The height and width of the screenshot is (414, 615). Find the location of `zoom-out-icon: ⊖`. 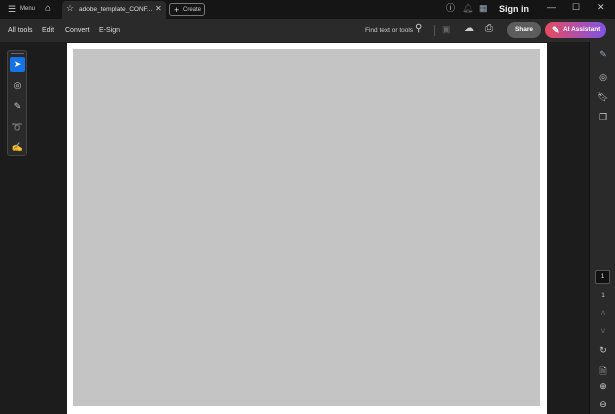

zoom-out-icon: ⊖ is located at coordinates (602, 404).